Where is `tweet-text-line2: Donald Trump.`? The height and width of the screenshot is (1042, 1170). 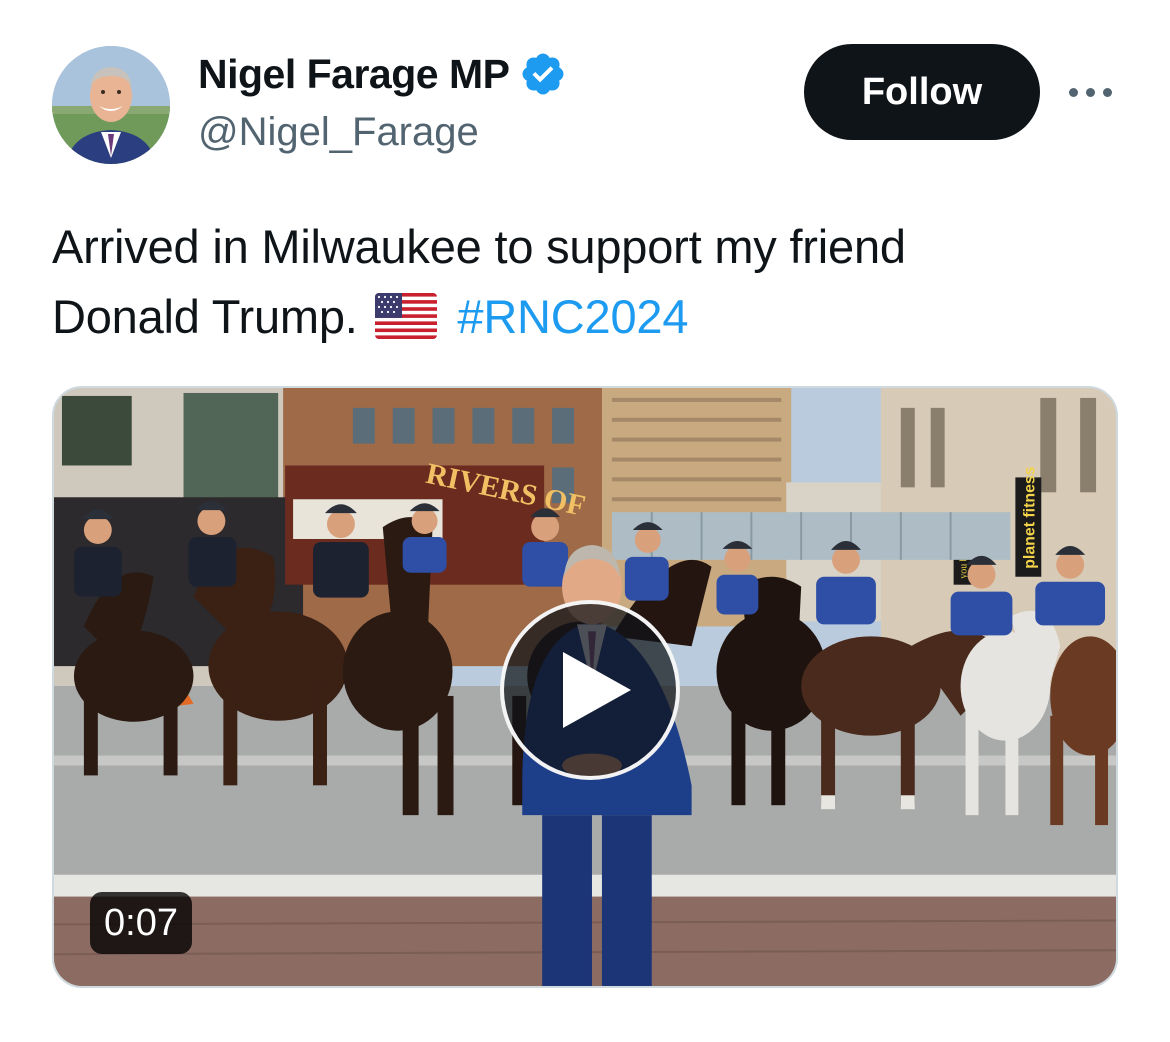
tweet-text-line2: Donald Trump. is located at coordinates (205, 316).